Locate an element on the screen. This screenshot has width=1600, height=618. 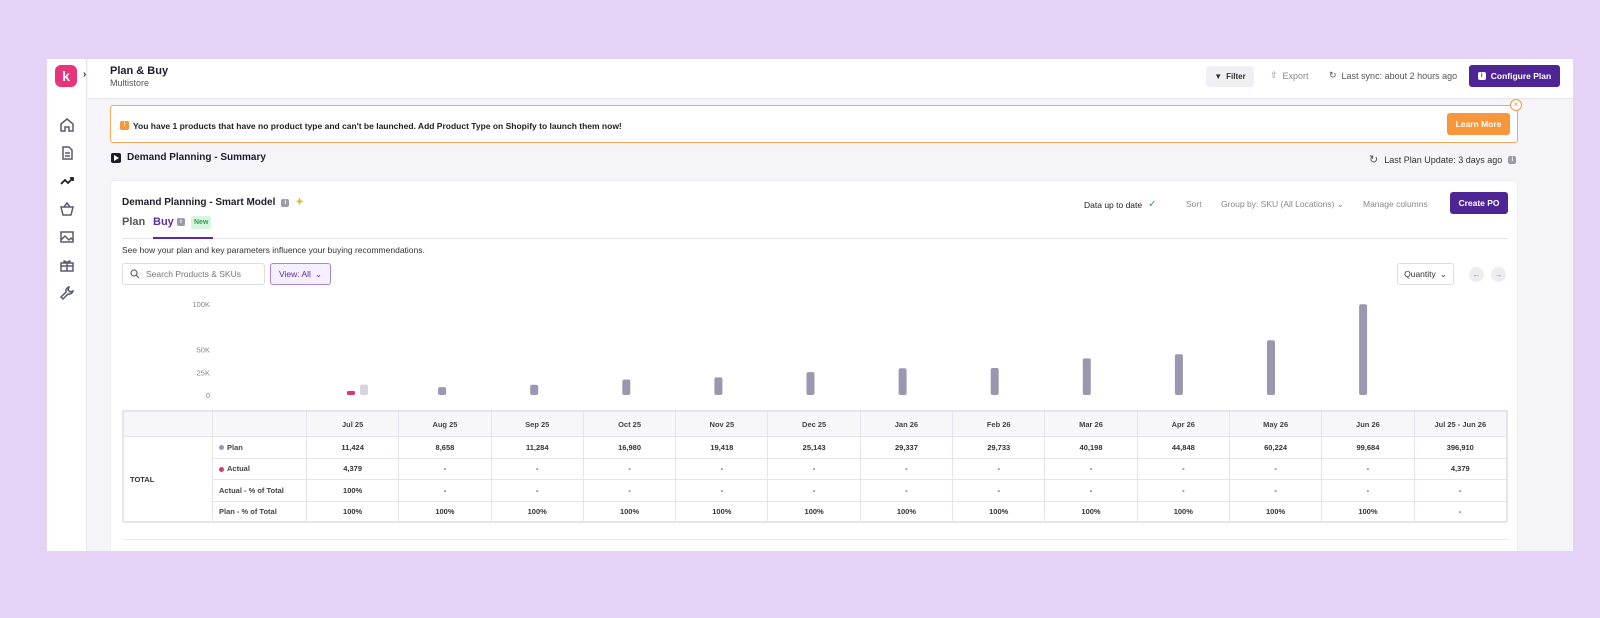
table-header-cell: Jan 26 is located at coordinates (906, 424).